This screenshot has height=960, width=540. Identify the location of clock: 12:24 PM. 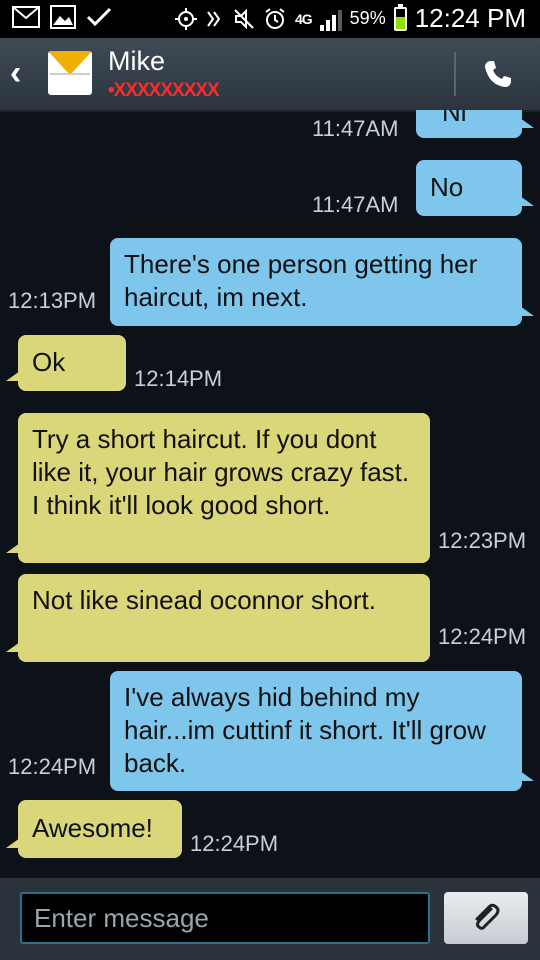
(470, 18).